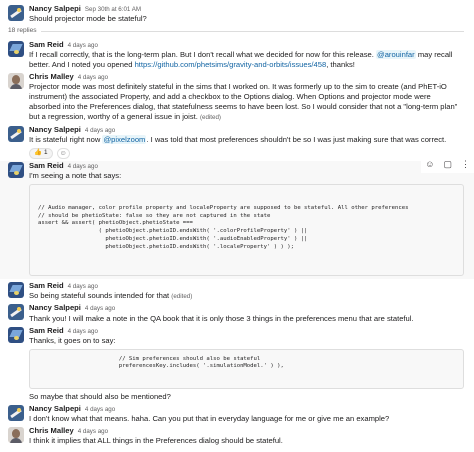  Describe the element at coordinates (113, 10) in the screenshot. I see `timestamp: Sep 30th at 6:01 AM` at that location.